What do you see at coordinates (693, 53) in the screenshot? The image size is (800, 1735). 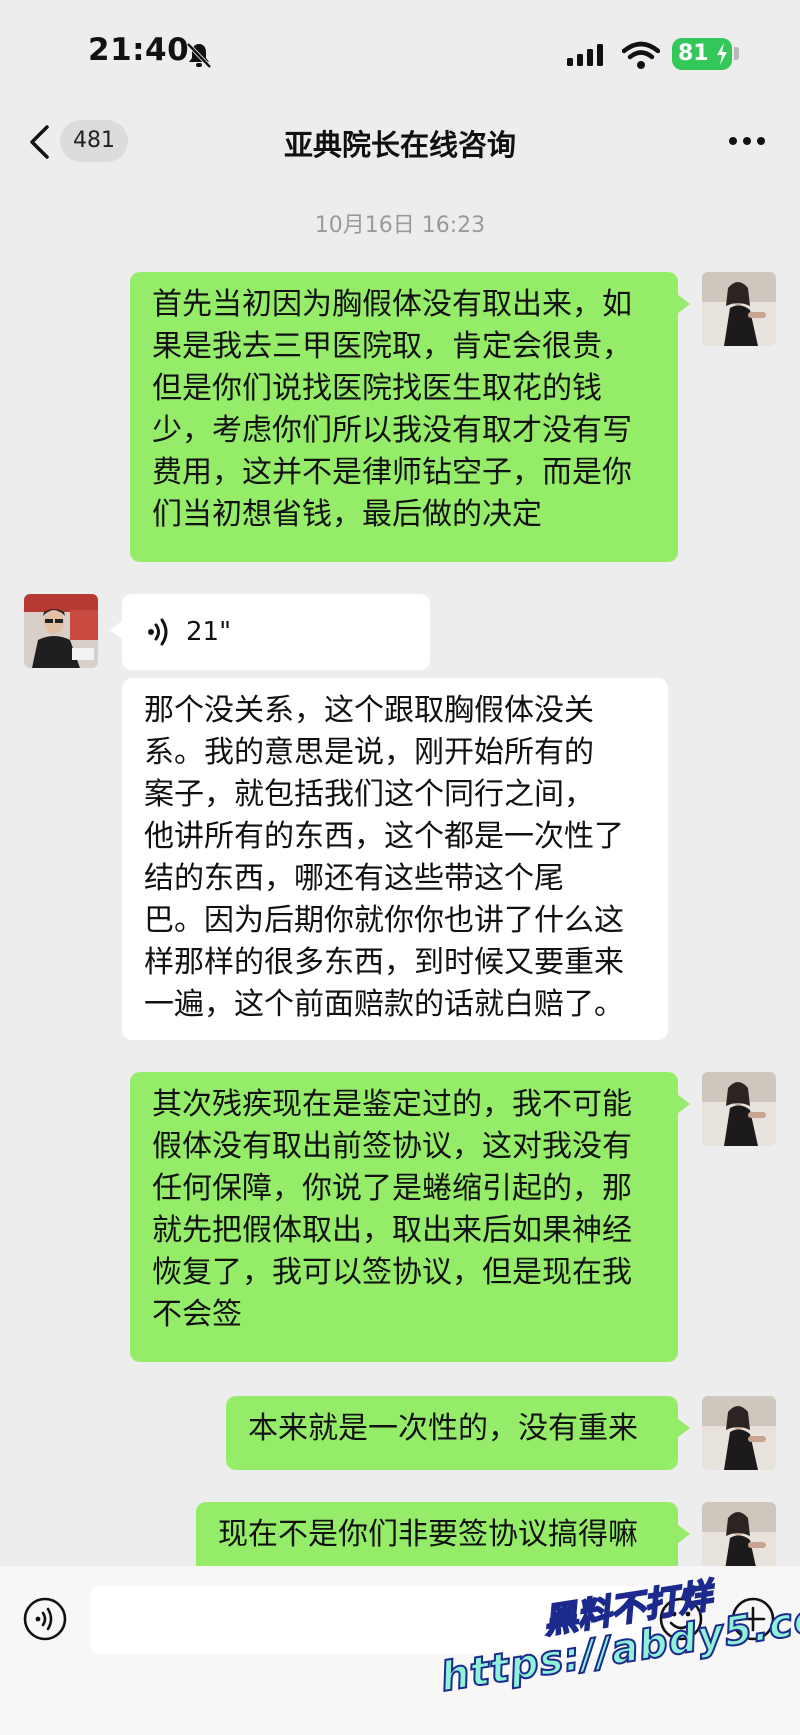 I see `battery-level: 81` at bounding box center [693, 53].